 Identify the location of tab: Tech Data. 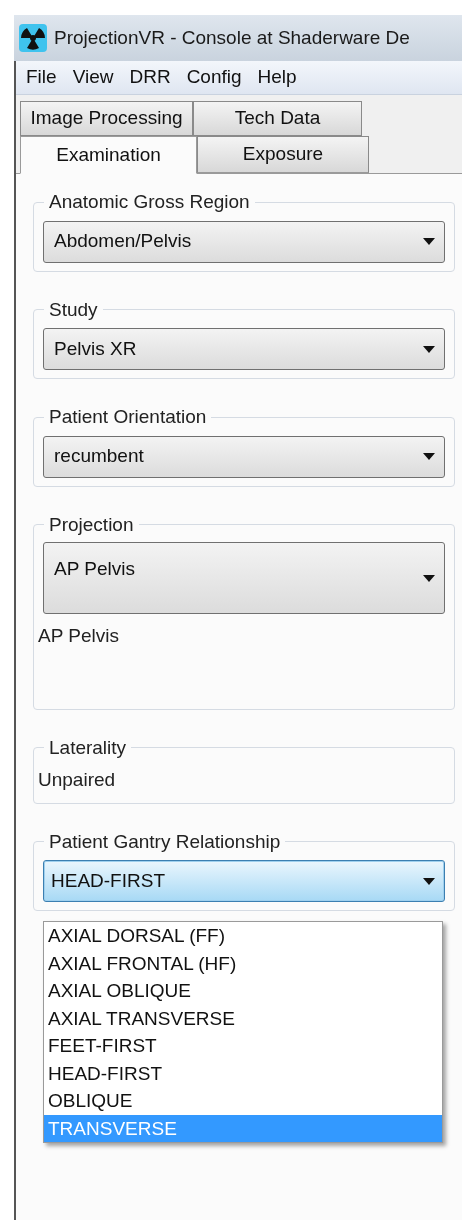
(277, 118).